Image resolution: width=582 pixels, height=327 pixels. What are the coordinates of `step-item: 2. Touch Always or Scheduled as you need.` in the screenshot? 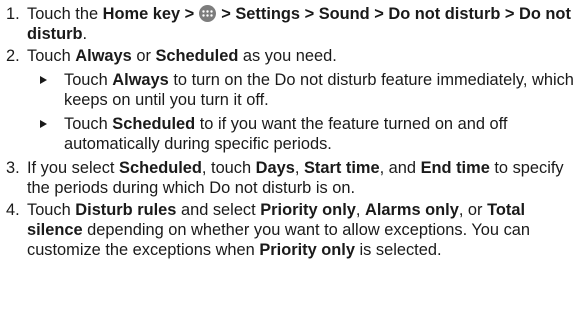 It's located at (291, 56).